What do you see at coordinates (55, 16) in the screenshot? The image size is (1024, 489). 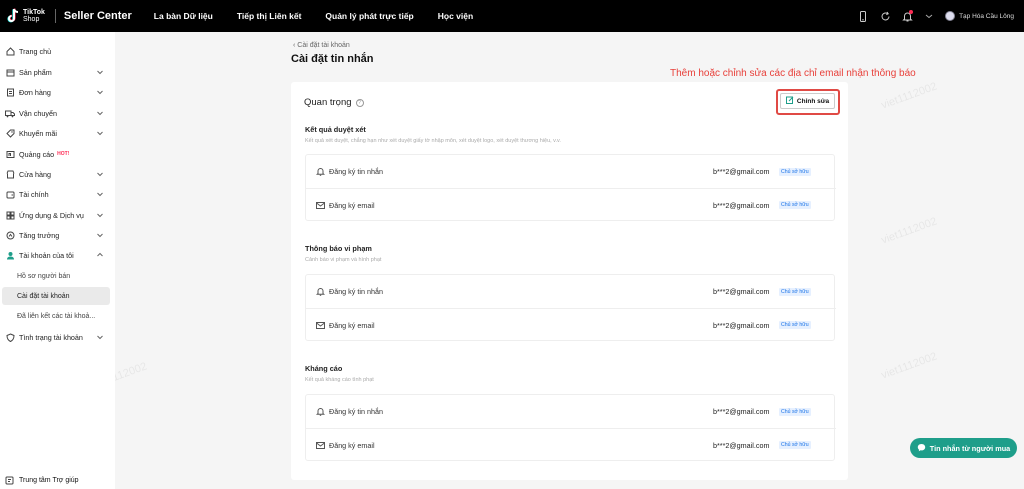 I see `logo-separator` at bounding box center [55, 16].